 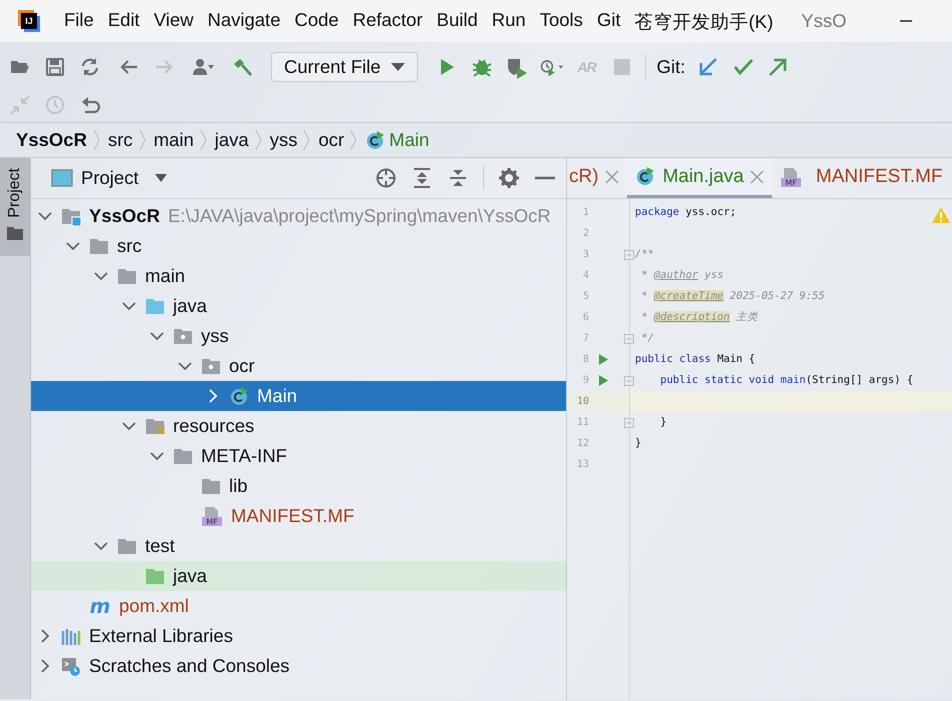 What do you see at coordinates (79, 21) in the screenshot?
I see `menu-item: File` at bounding box center [79, 21].